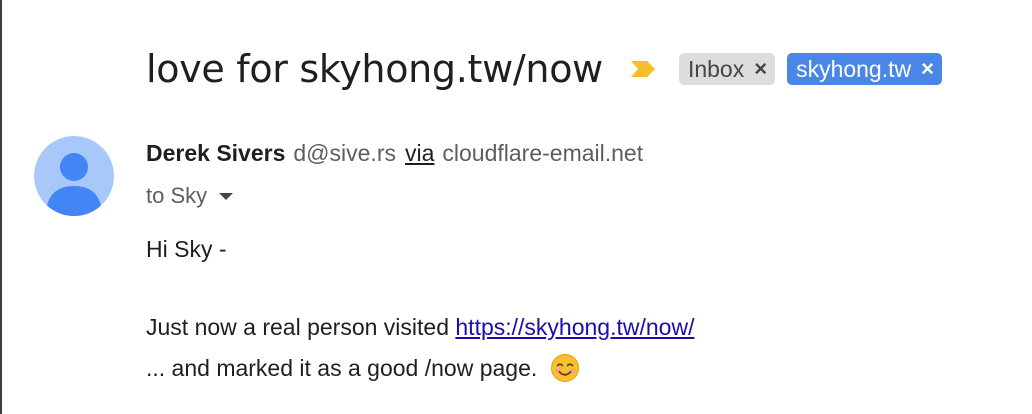  Describe the element at coordinates (186, 249) in the screenshot. I see `body-greeting: Hi Sky -` at that location.